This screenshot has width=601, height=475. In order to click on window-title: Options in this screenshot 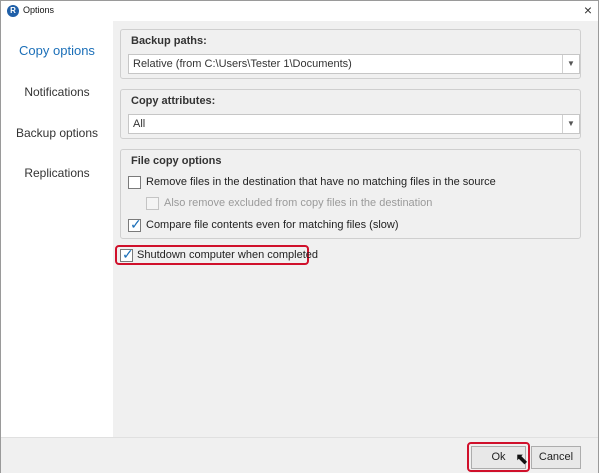, I will do `click(39, 10)`.